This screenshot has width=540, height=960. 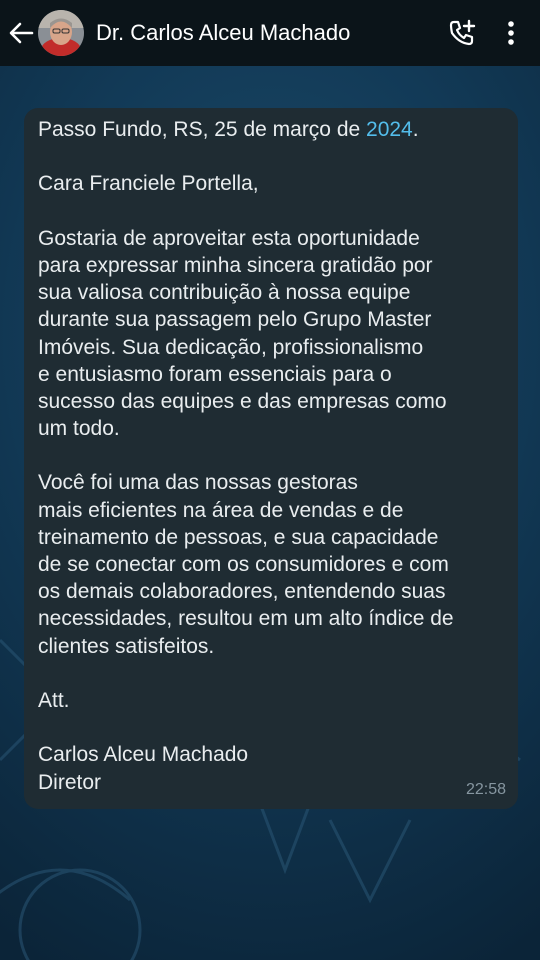 I want to click on contact-avatar, so click(x=61, y=33).